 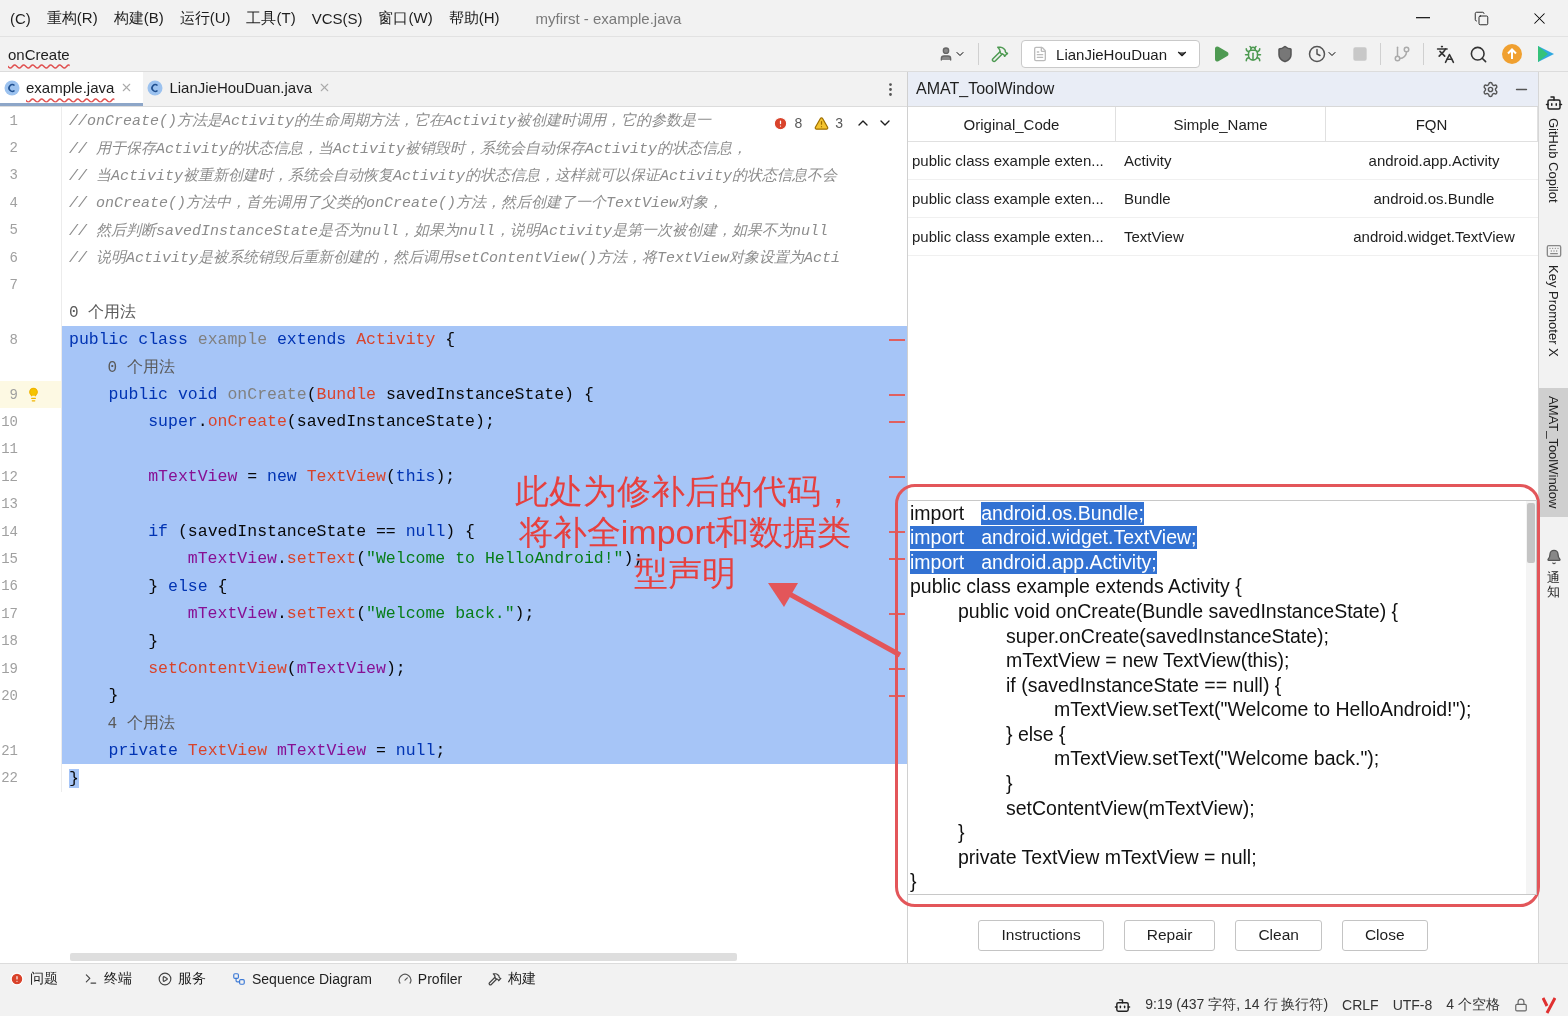 I want to click on action-button: Close, so click(x=1384, y=935).